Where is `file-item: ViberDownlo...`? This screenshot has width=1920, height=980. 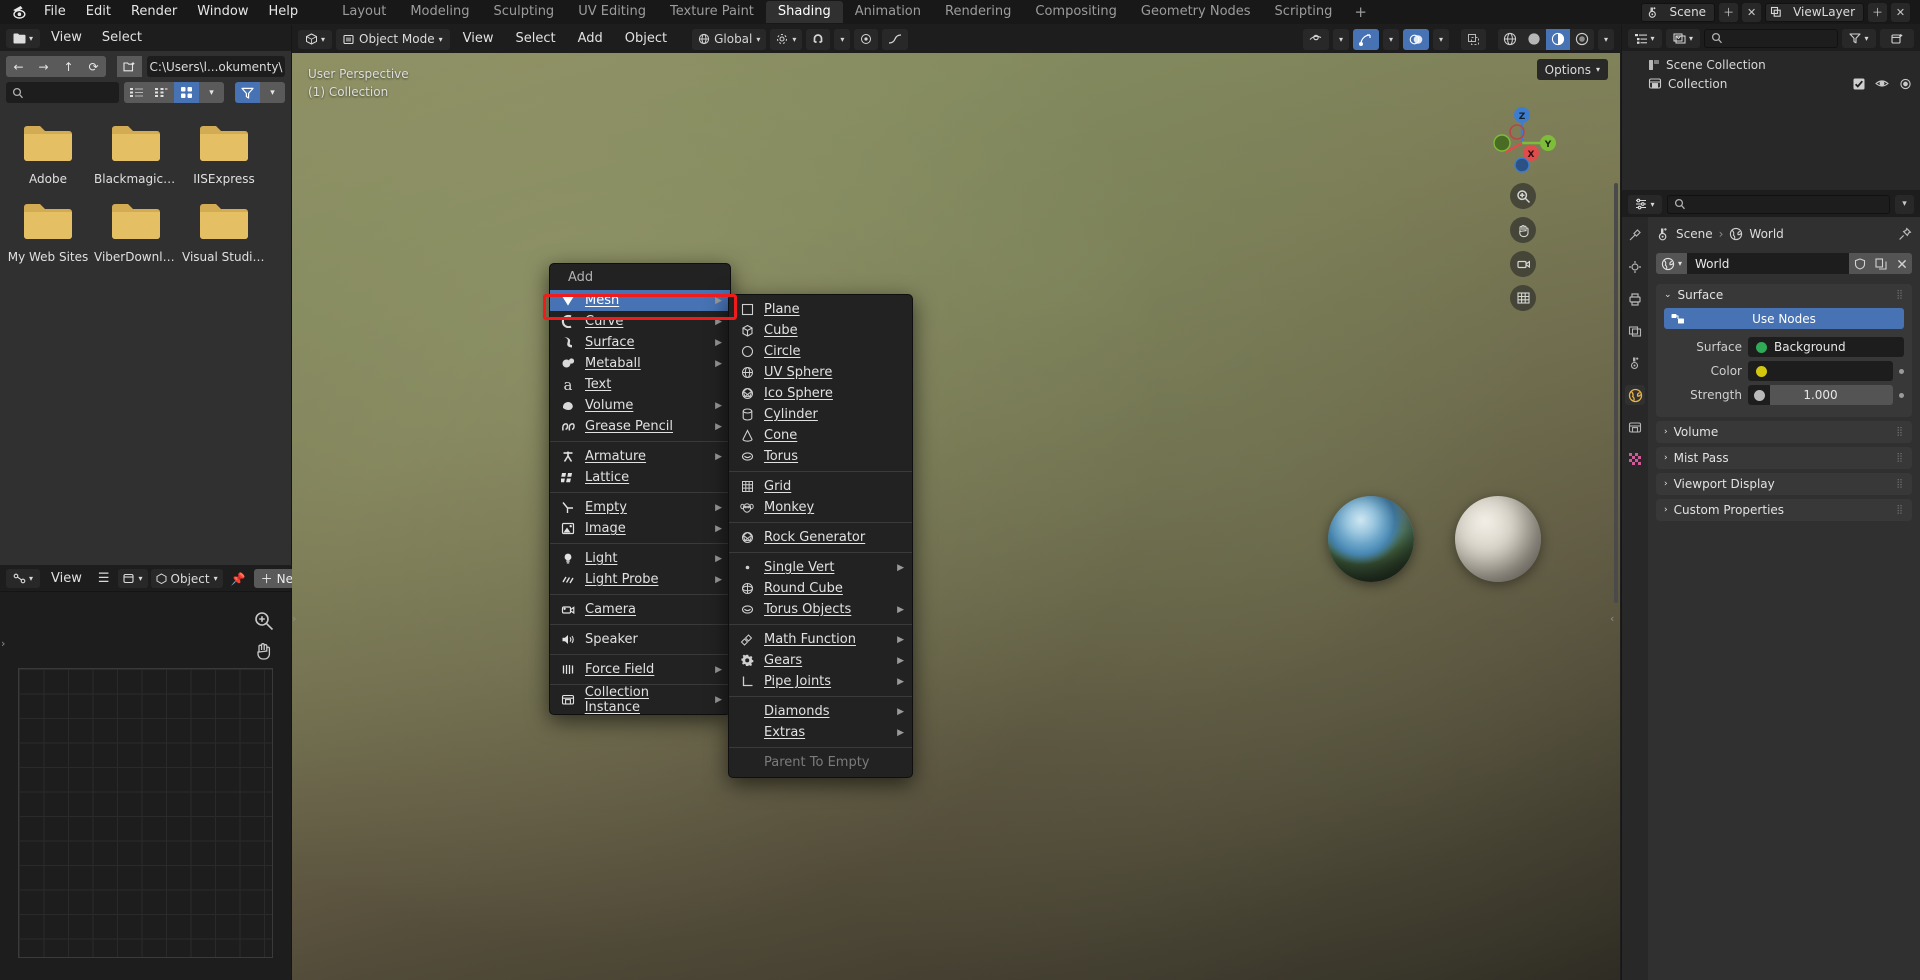
file-item: ViberDownlo... is located at coordinates (136, 229).